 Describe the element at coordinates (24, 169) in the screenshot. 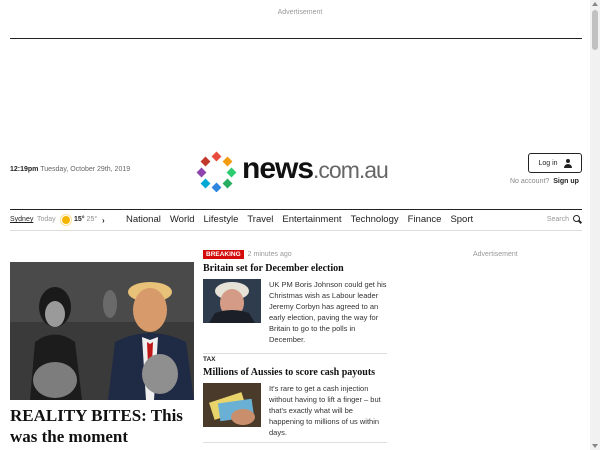

I see `current-time: 12:19pm` at that location.